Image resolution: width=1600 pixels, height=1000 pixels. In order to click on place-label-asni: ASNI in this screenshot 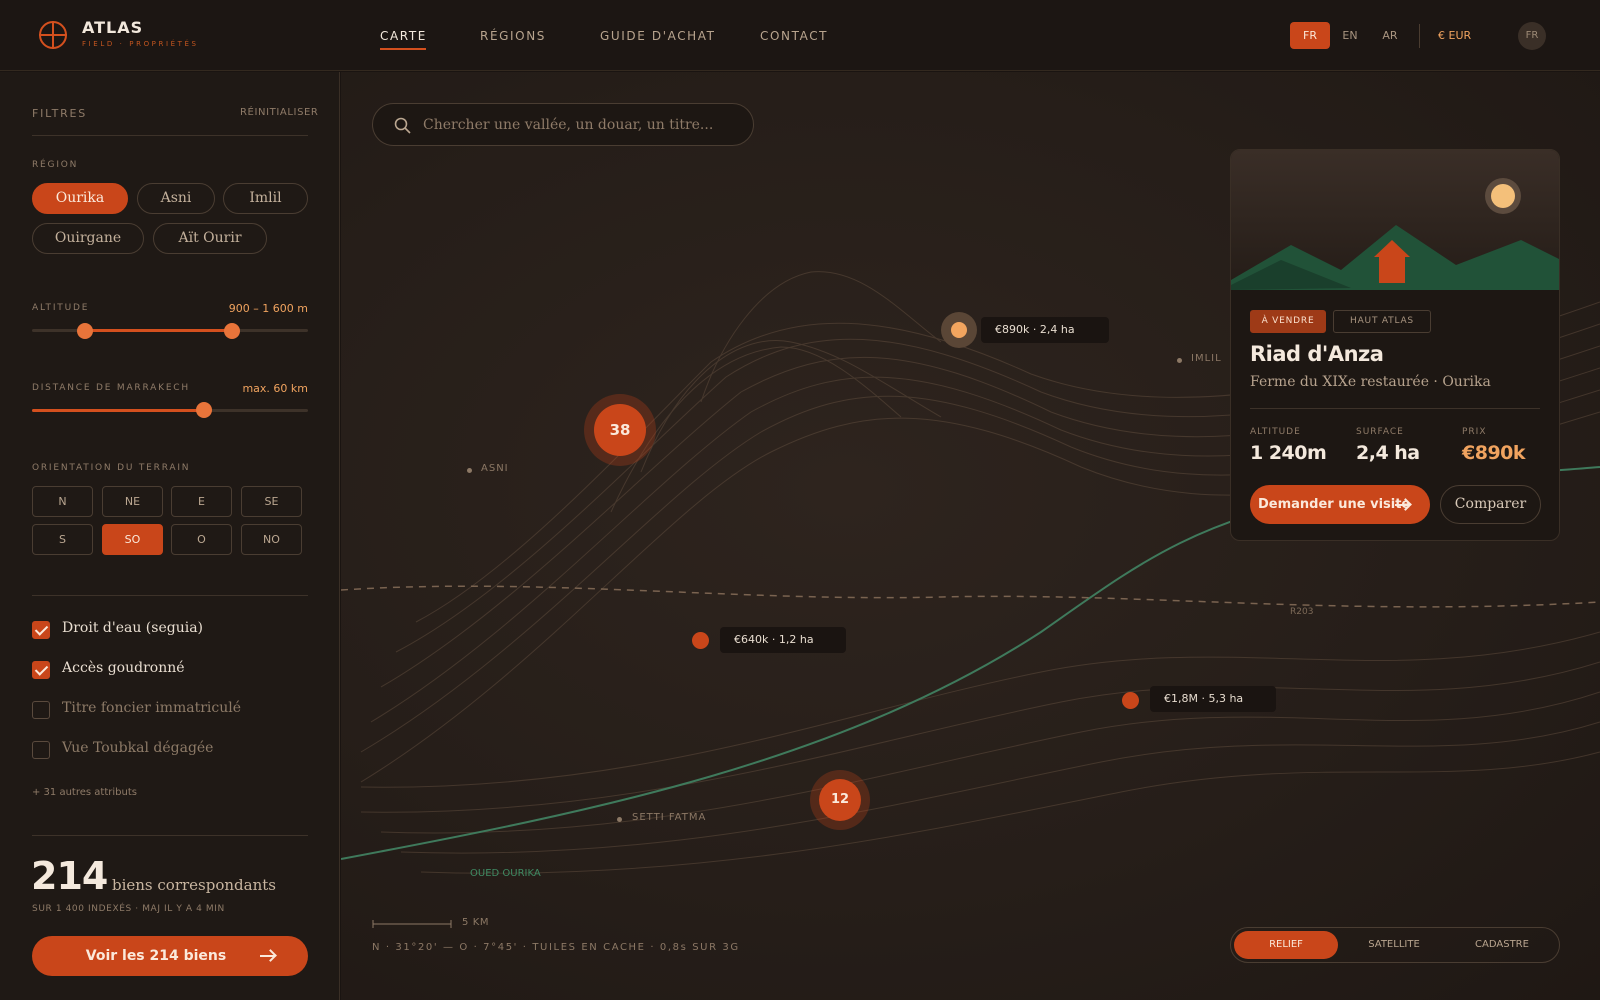, I will do `click(495, 468)`.